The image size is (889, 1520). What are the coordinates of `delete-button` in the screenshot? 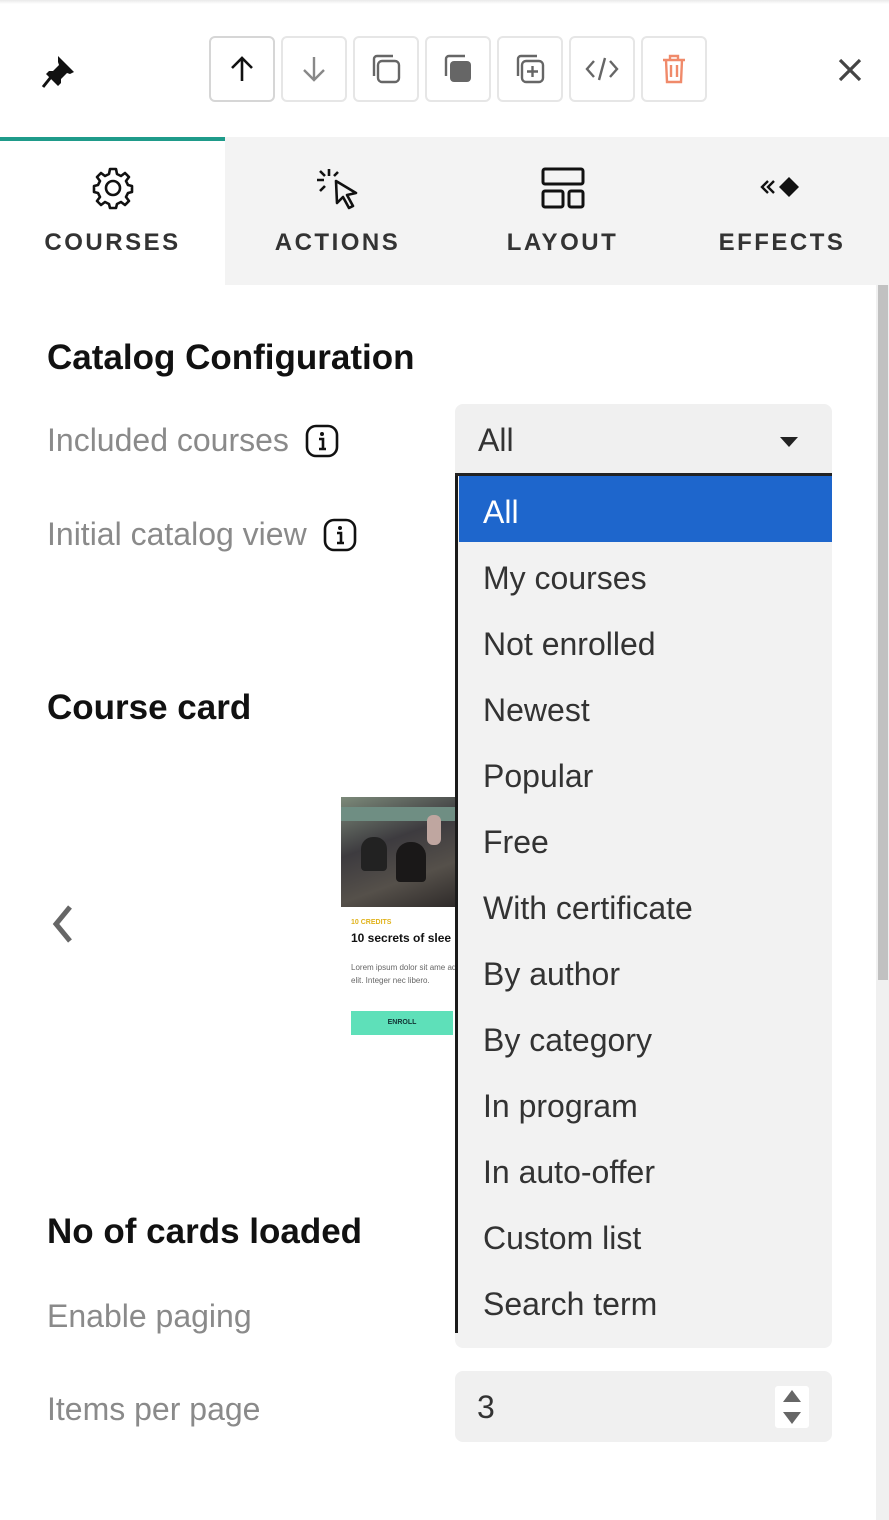 It's located at (674, 69).